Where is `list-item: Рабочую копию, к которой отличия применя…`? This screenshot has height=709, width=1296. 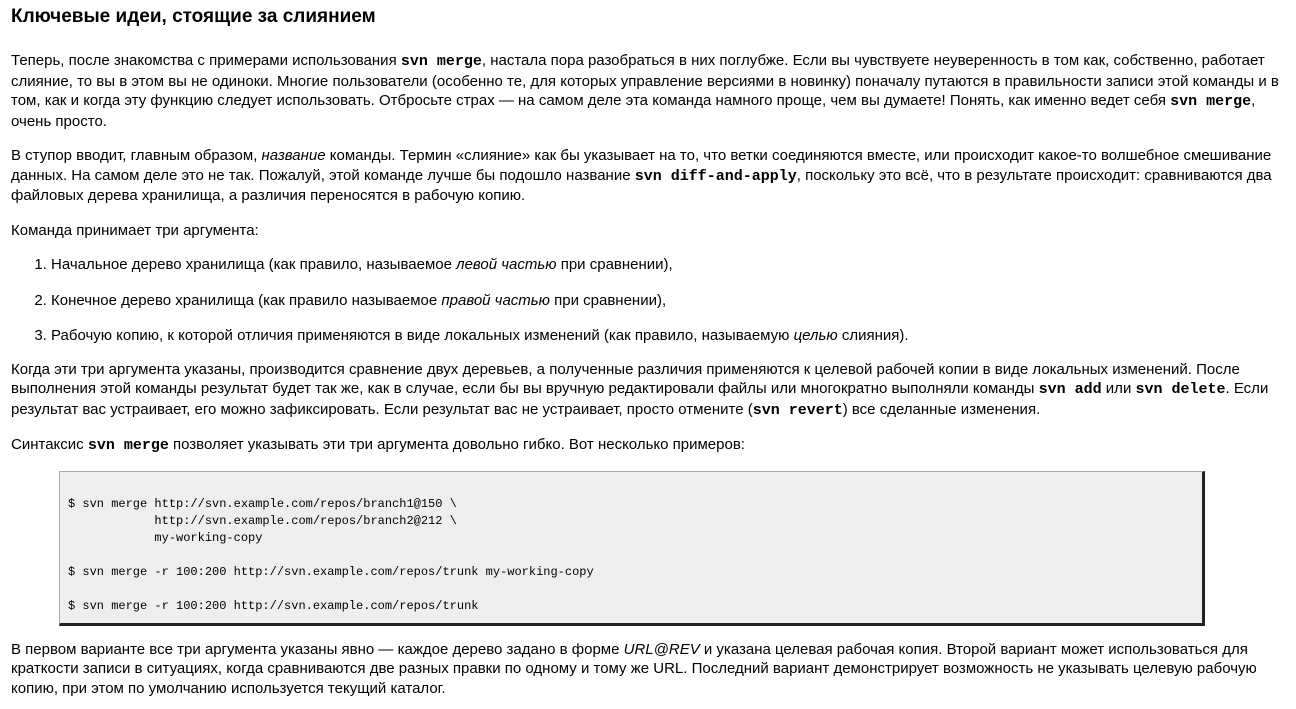 list-item: Рабочую копию, к которой отличия применя… is located at coordinates (668, 336).